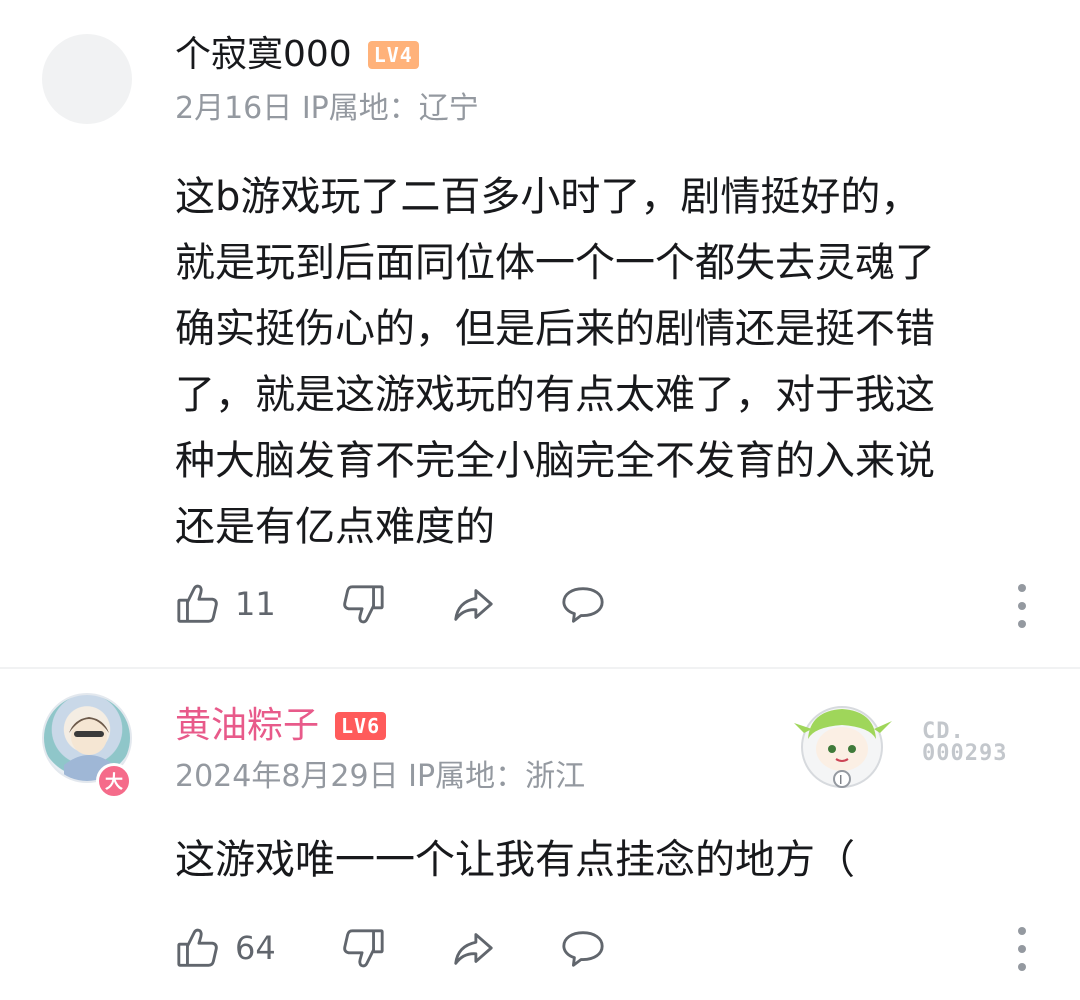  What do you see at coordinates (263, 55) in the screenshot?
I see `username: 个寂寞000` at bounding box center [263, 55].